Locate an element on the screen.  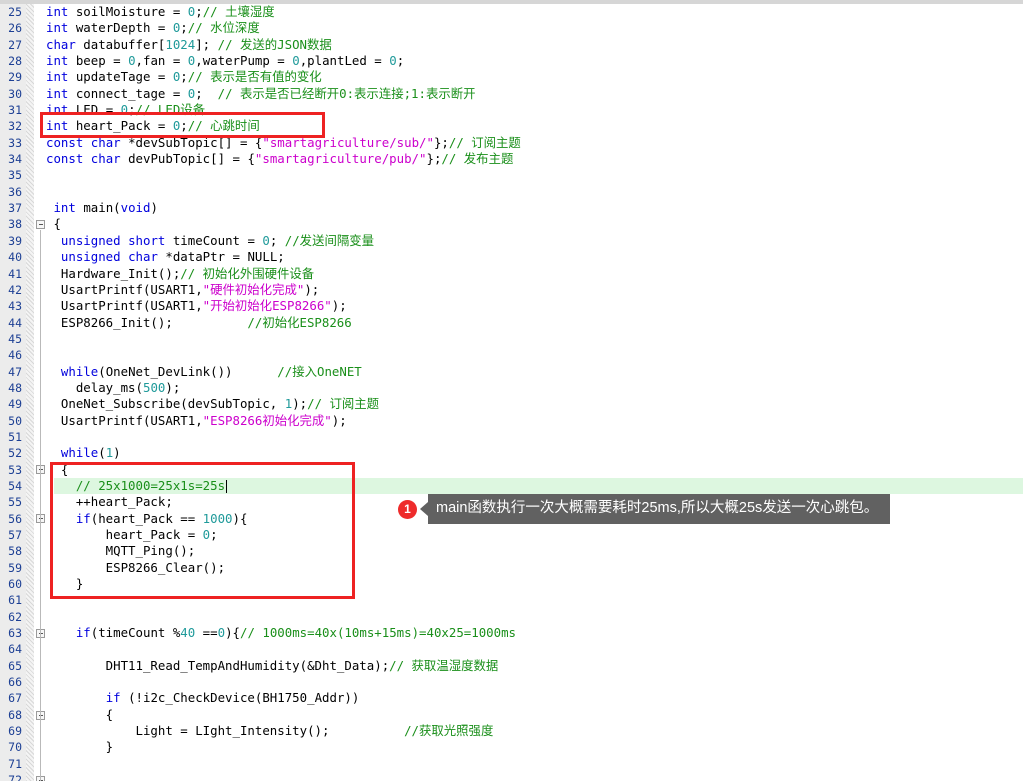
line-number: 70 is located at coordinates (15, 747).